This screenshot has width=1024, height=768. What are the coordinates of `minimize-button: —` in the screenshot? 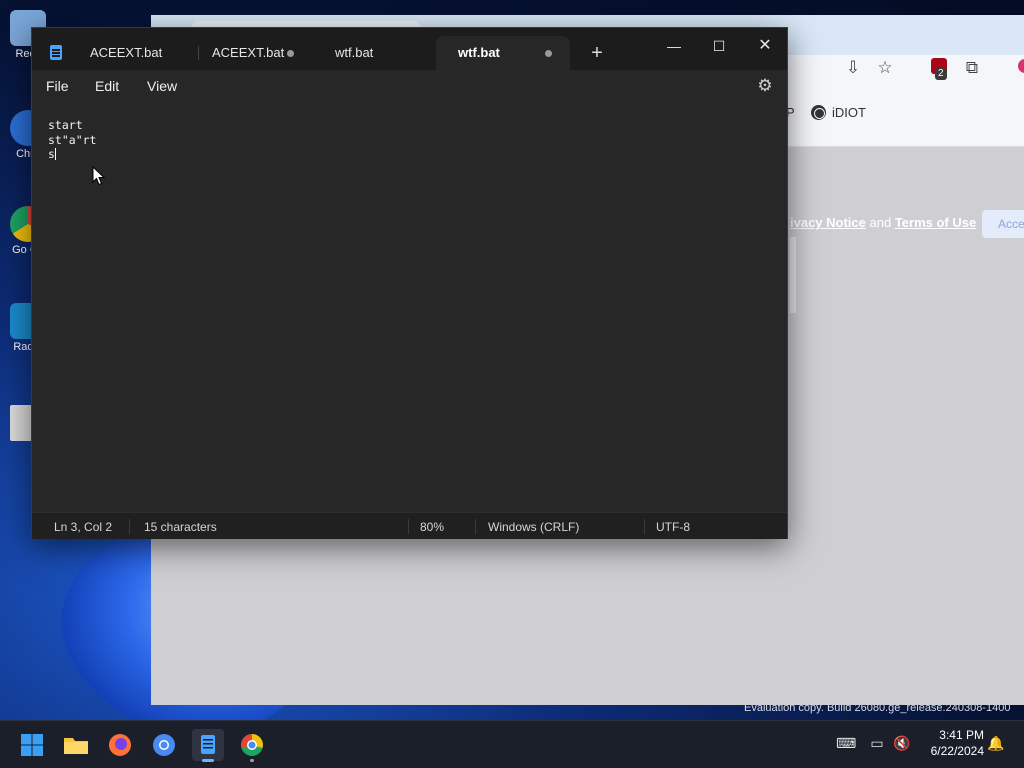 It's located at (674, 46).